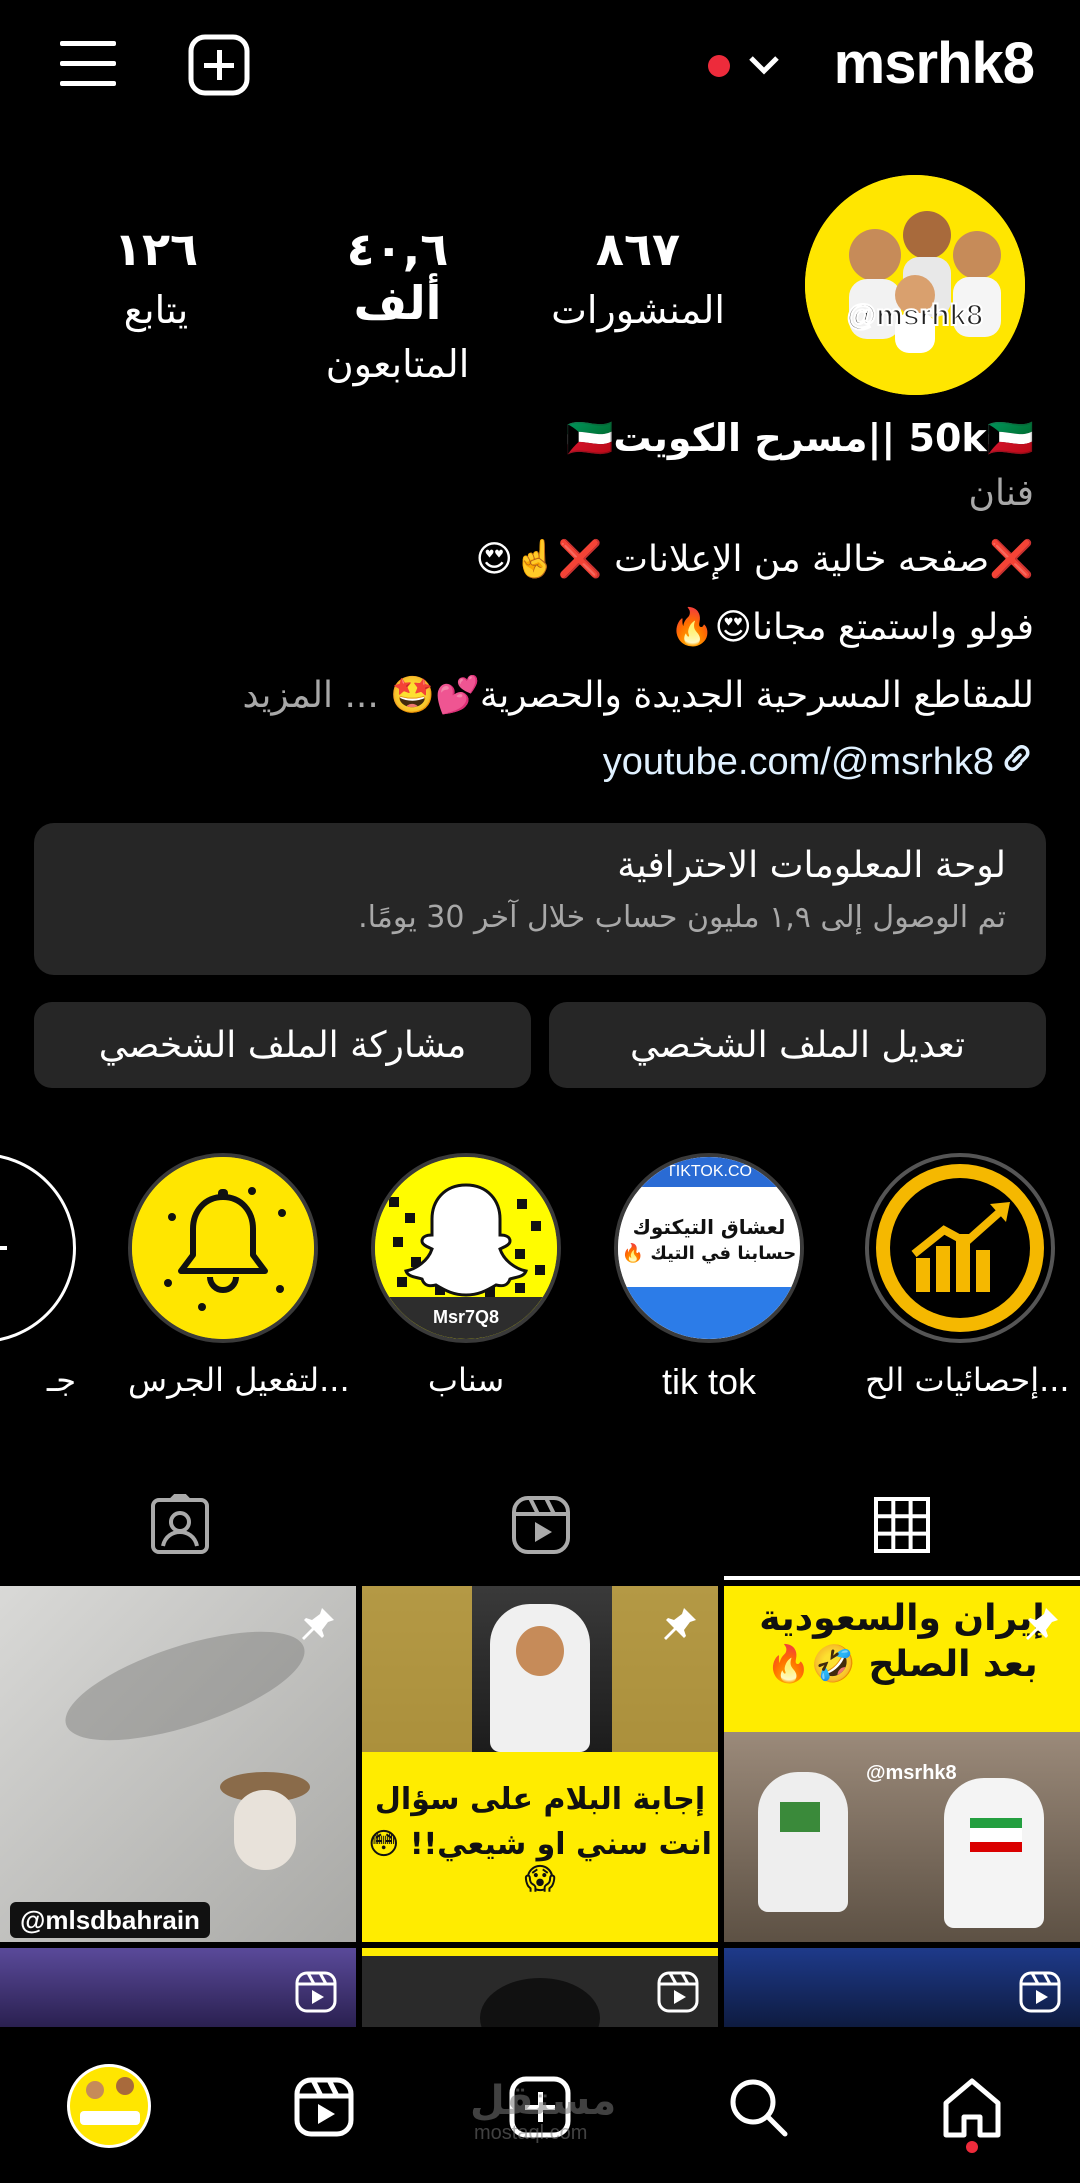 This screenshot has width=1080, height=2183. I want to click on bio-more-link: ... المزيد, so click(310, 695).